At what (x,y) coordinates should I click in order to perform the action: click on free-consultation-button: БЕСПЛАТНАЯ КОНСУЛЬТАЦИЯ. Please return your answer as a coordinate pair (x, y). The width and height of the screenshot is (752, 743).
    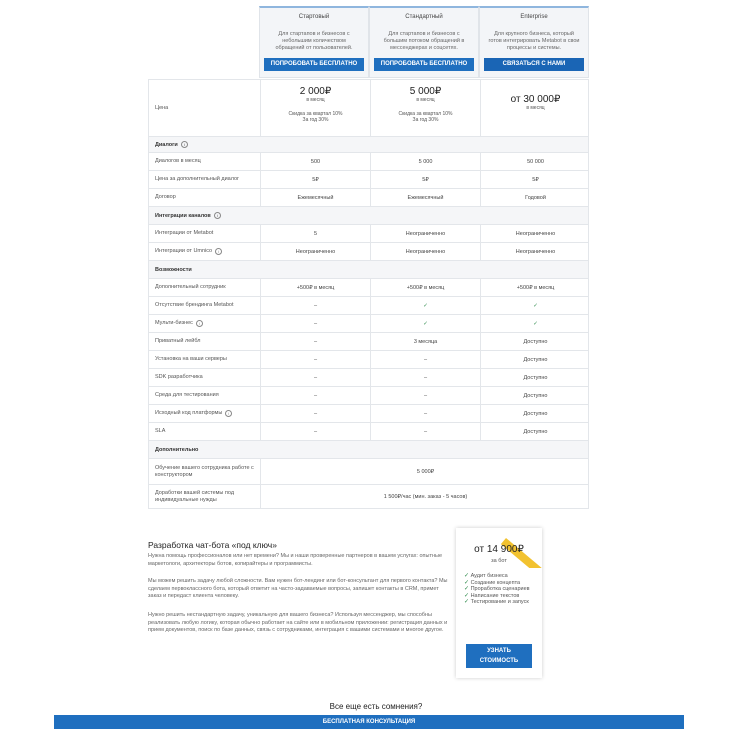
    Looking at the image, I should click on (369, 722).